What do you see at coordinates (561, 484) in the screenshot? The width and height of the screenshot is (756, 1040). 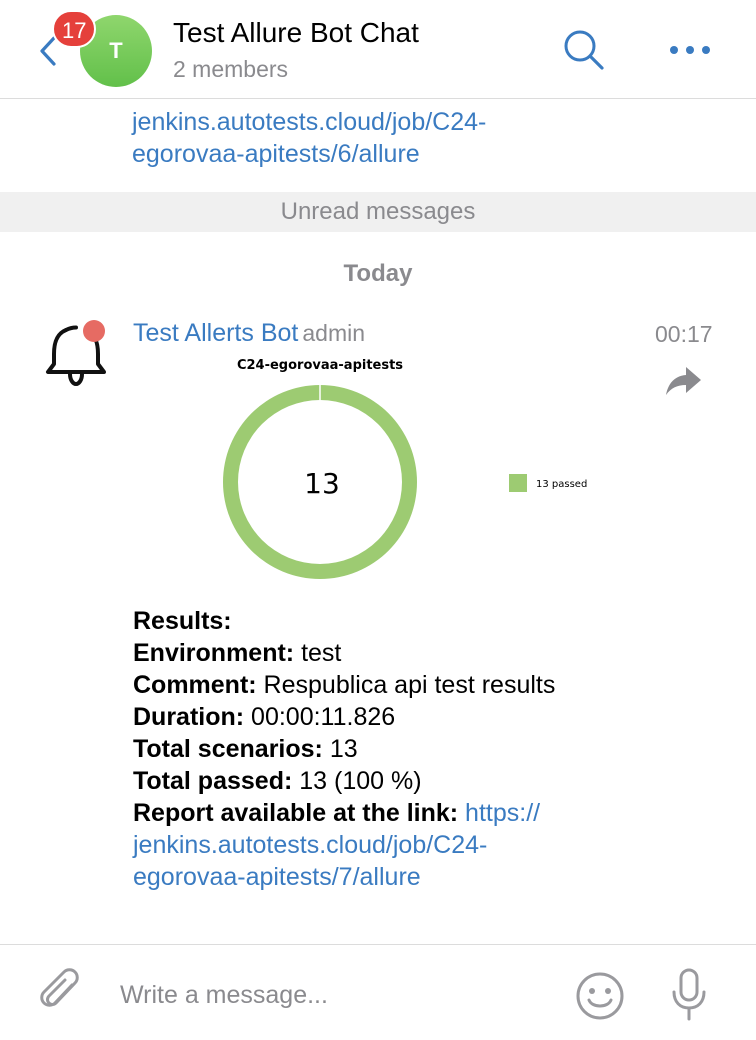 I see `legend-label-0: 13 passed` at bounding box center [561, 484].